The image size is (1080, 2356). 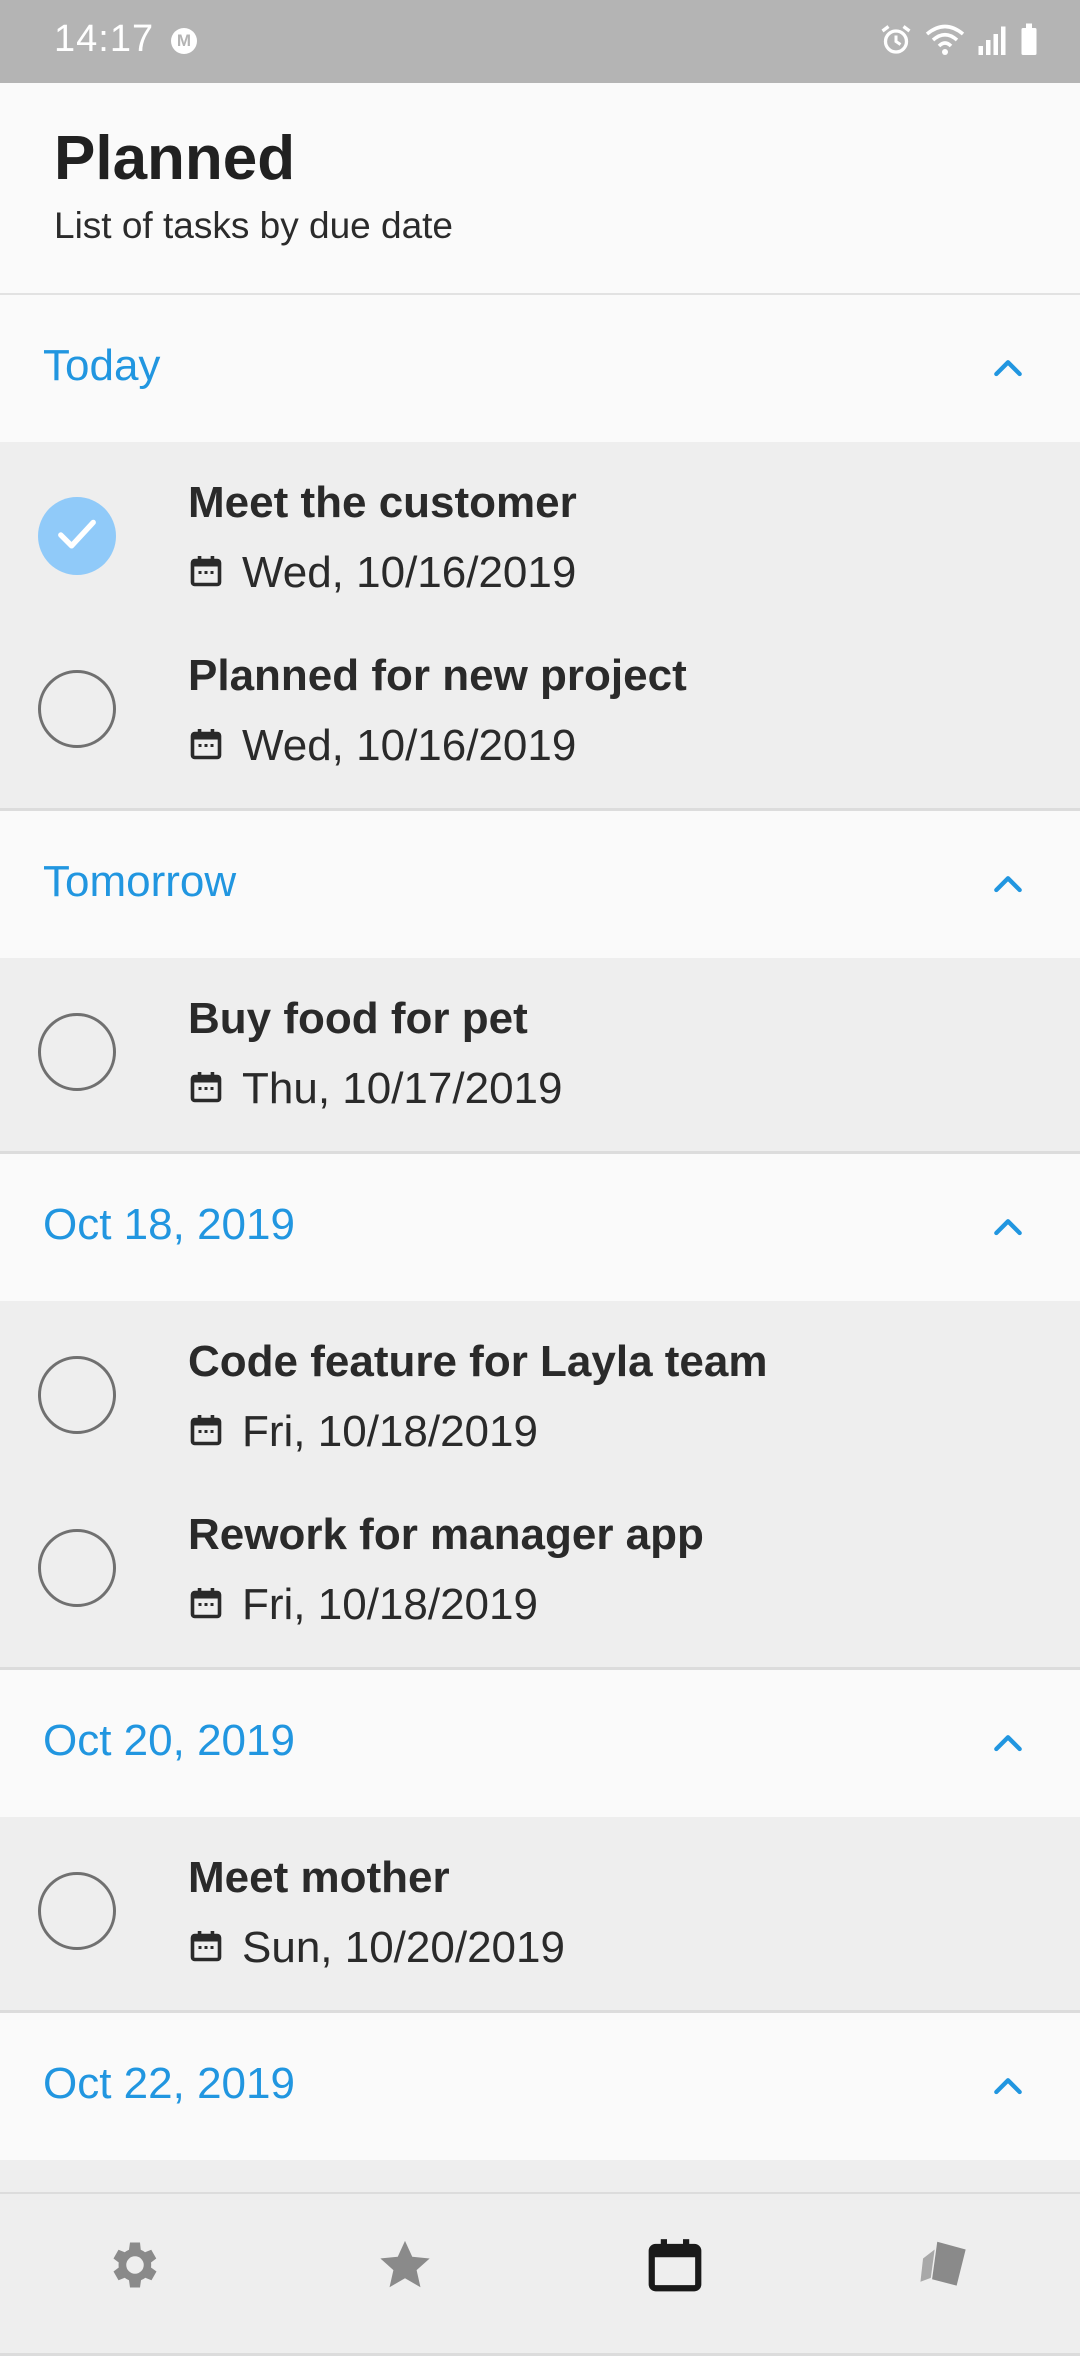 What do you see at coordinates (437, 675) in the screenshot?
I see `task-title: Planned for new project` at bounding box center [437, 675].